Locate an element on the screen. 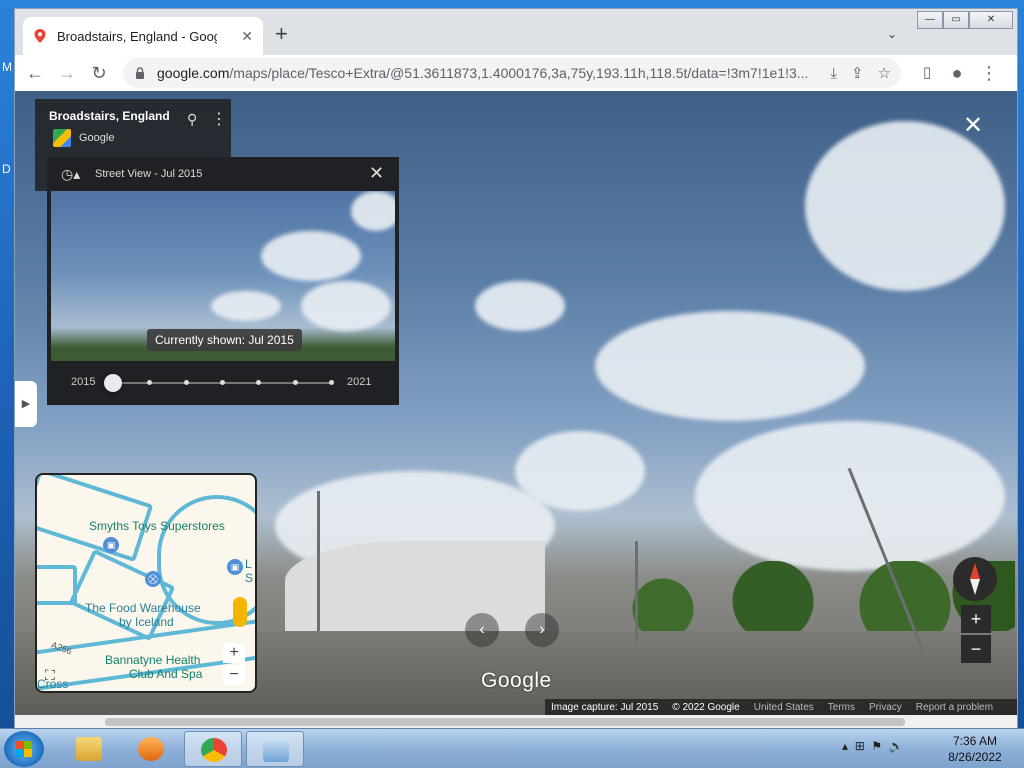  map-label-food-warehouse: The Food Warehouse is located at coordinates (143, 608).